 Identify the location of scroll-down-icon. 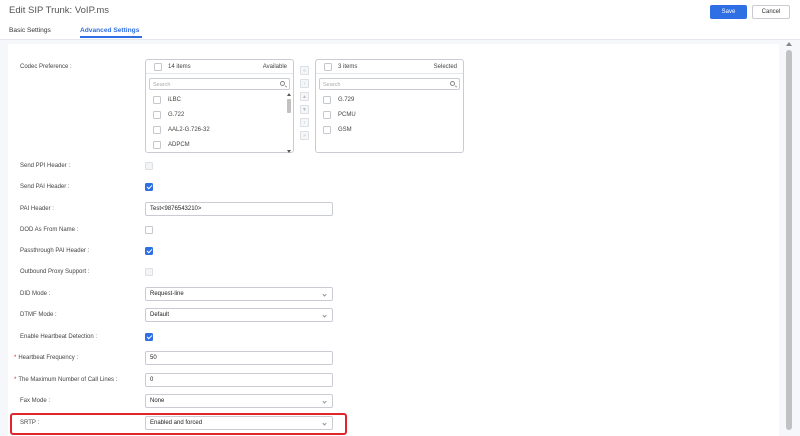
(289, 151).